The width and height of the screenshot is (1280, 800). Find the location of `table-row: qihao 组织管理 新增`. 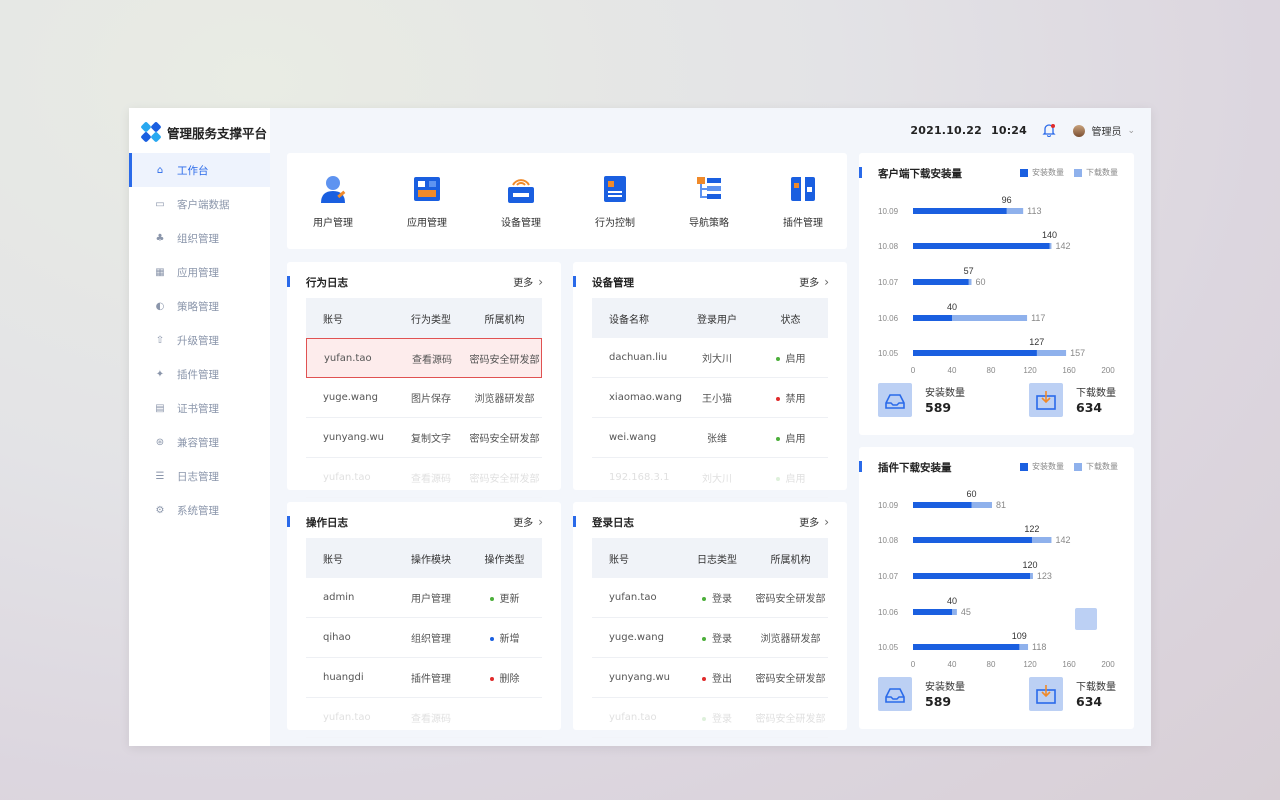

table-row: qihao 组织管理 新增 is located at coordinates (424, 638).